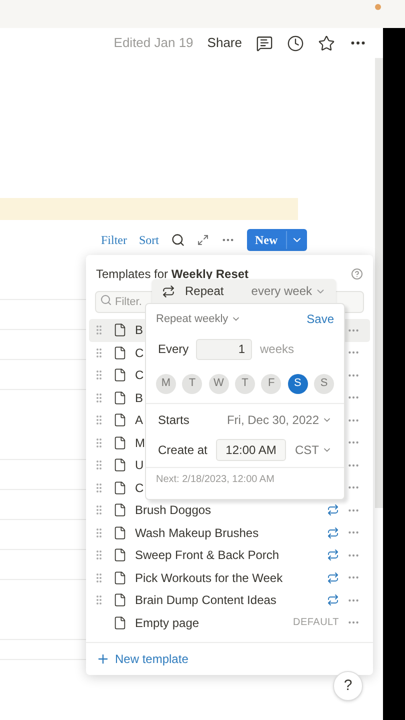 Image resolution: width=405 pixels, height=720 pixels. What do you see at coordinates (207, 555) in the screenshot?
I see `template-name: Sweep Front & Back Porch` at bounding box center [207, 555].